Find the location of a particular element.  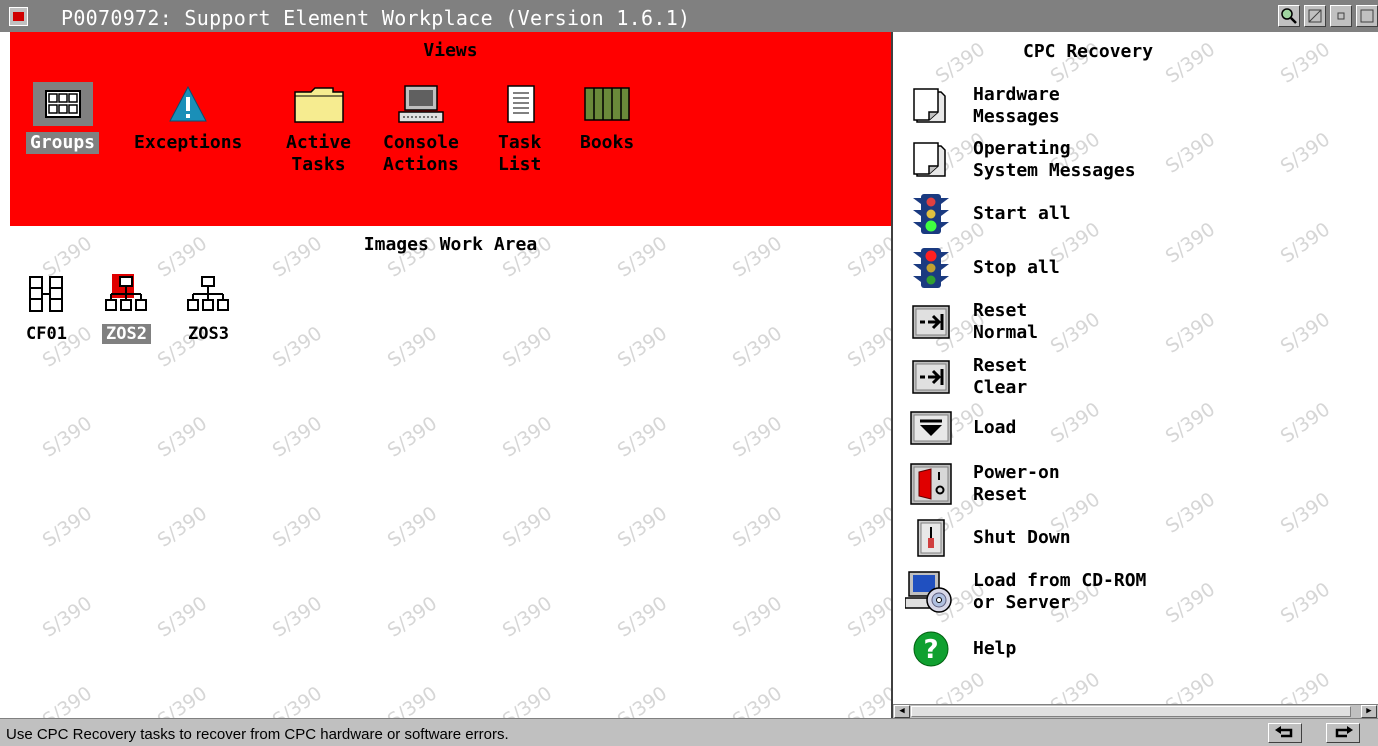

traffic-light-green-icon is located at coordinates (931, 214).